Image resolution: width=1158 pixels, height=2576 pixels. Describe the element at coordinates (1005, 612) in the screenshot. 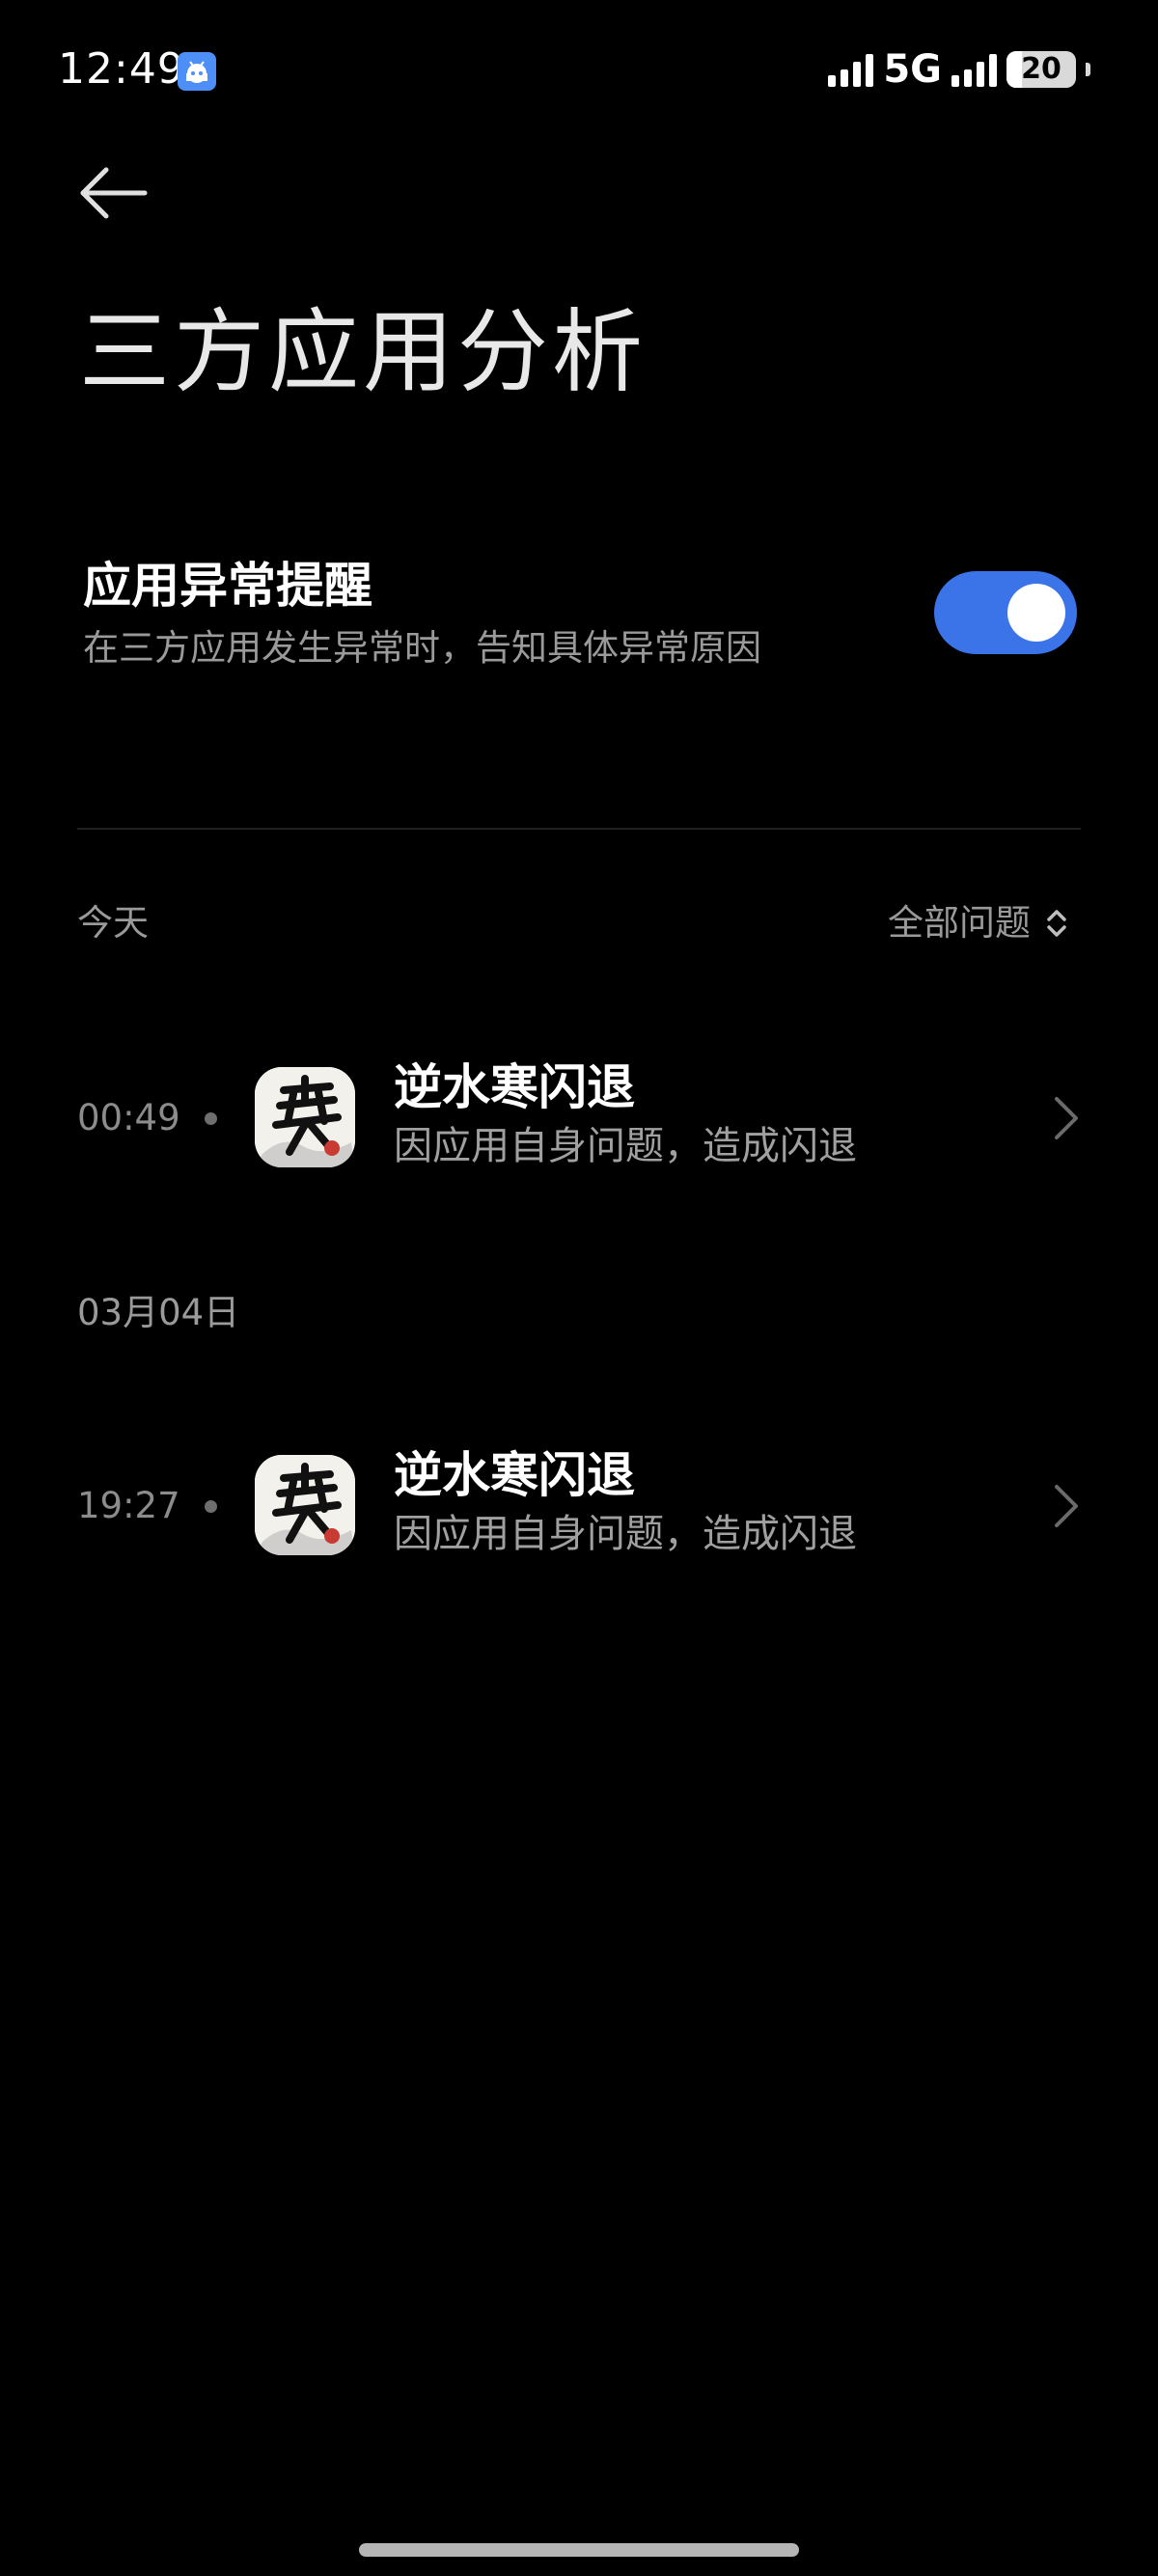

I see `anomaly-alert-toggle` at that location.